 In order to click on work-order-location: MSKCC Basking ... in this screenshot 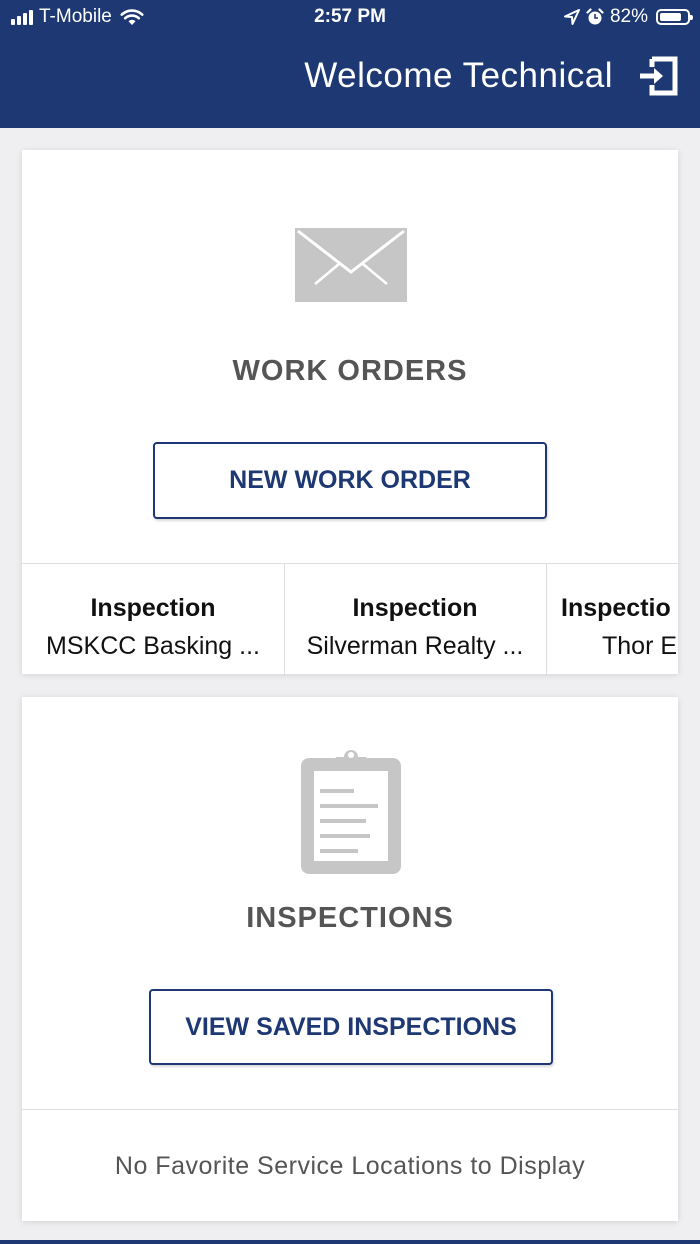, I will do `click(153, 646)`.